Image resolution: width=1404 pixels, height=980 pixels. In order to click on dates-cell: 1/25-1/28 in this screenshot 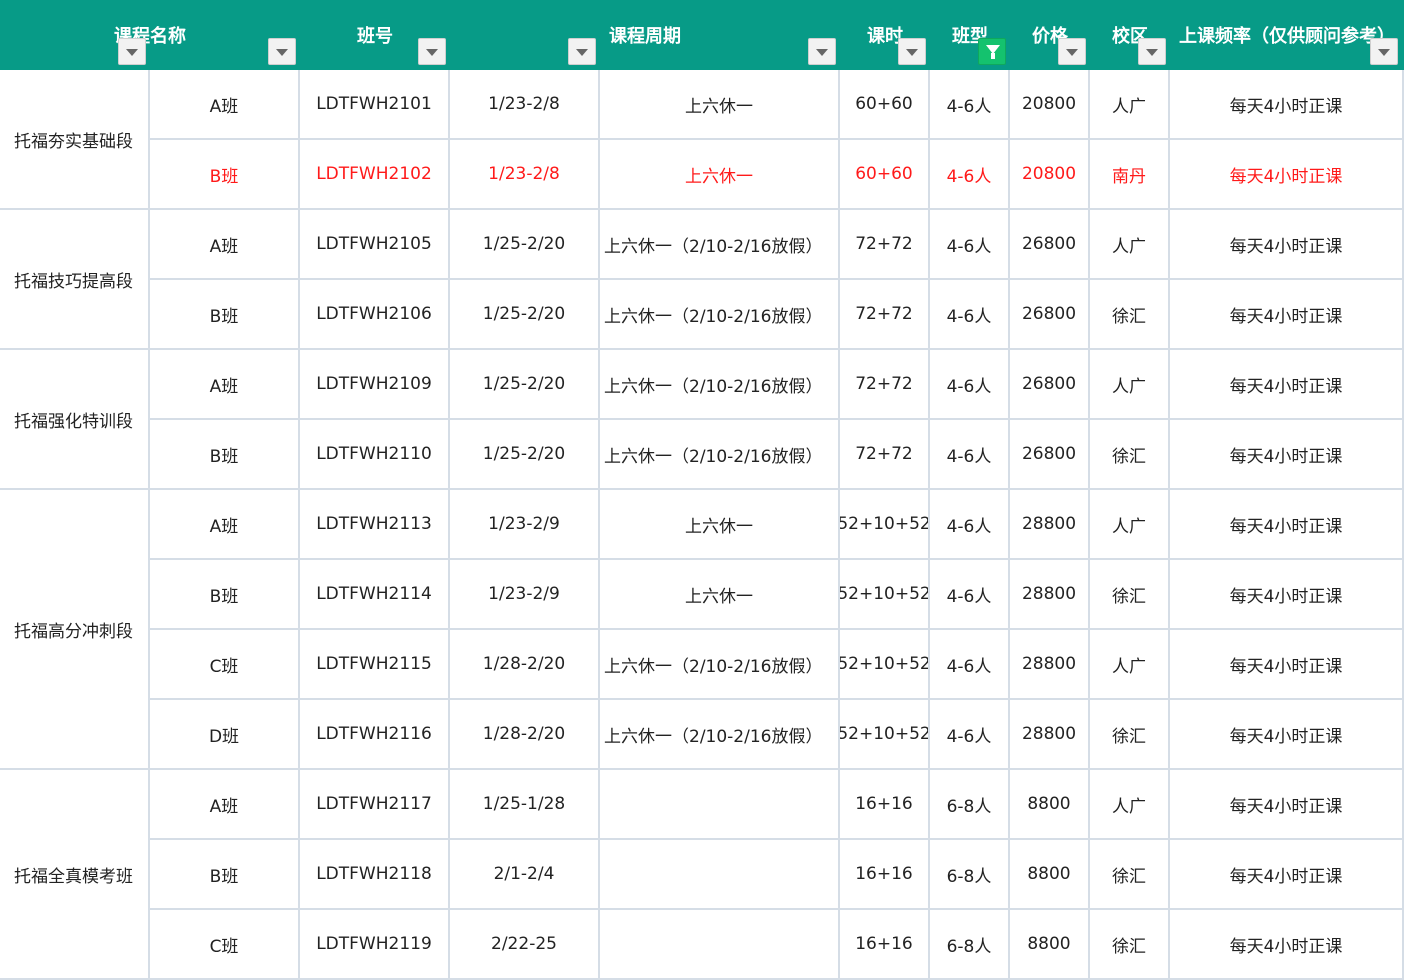, I will do `click(525, 805)`.